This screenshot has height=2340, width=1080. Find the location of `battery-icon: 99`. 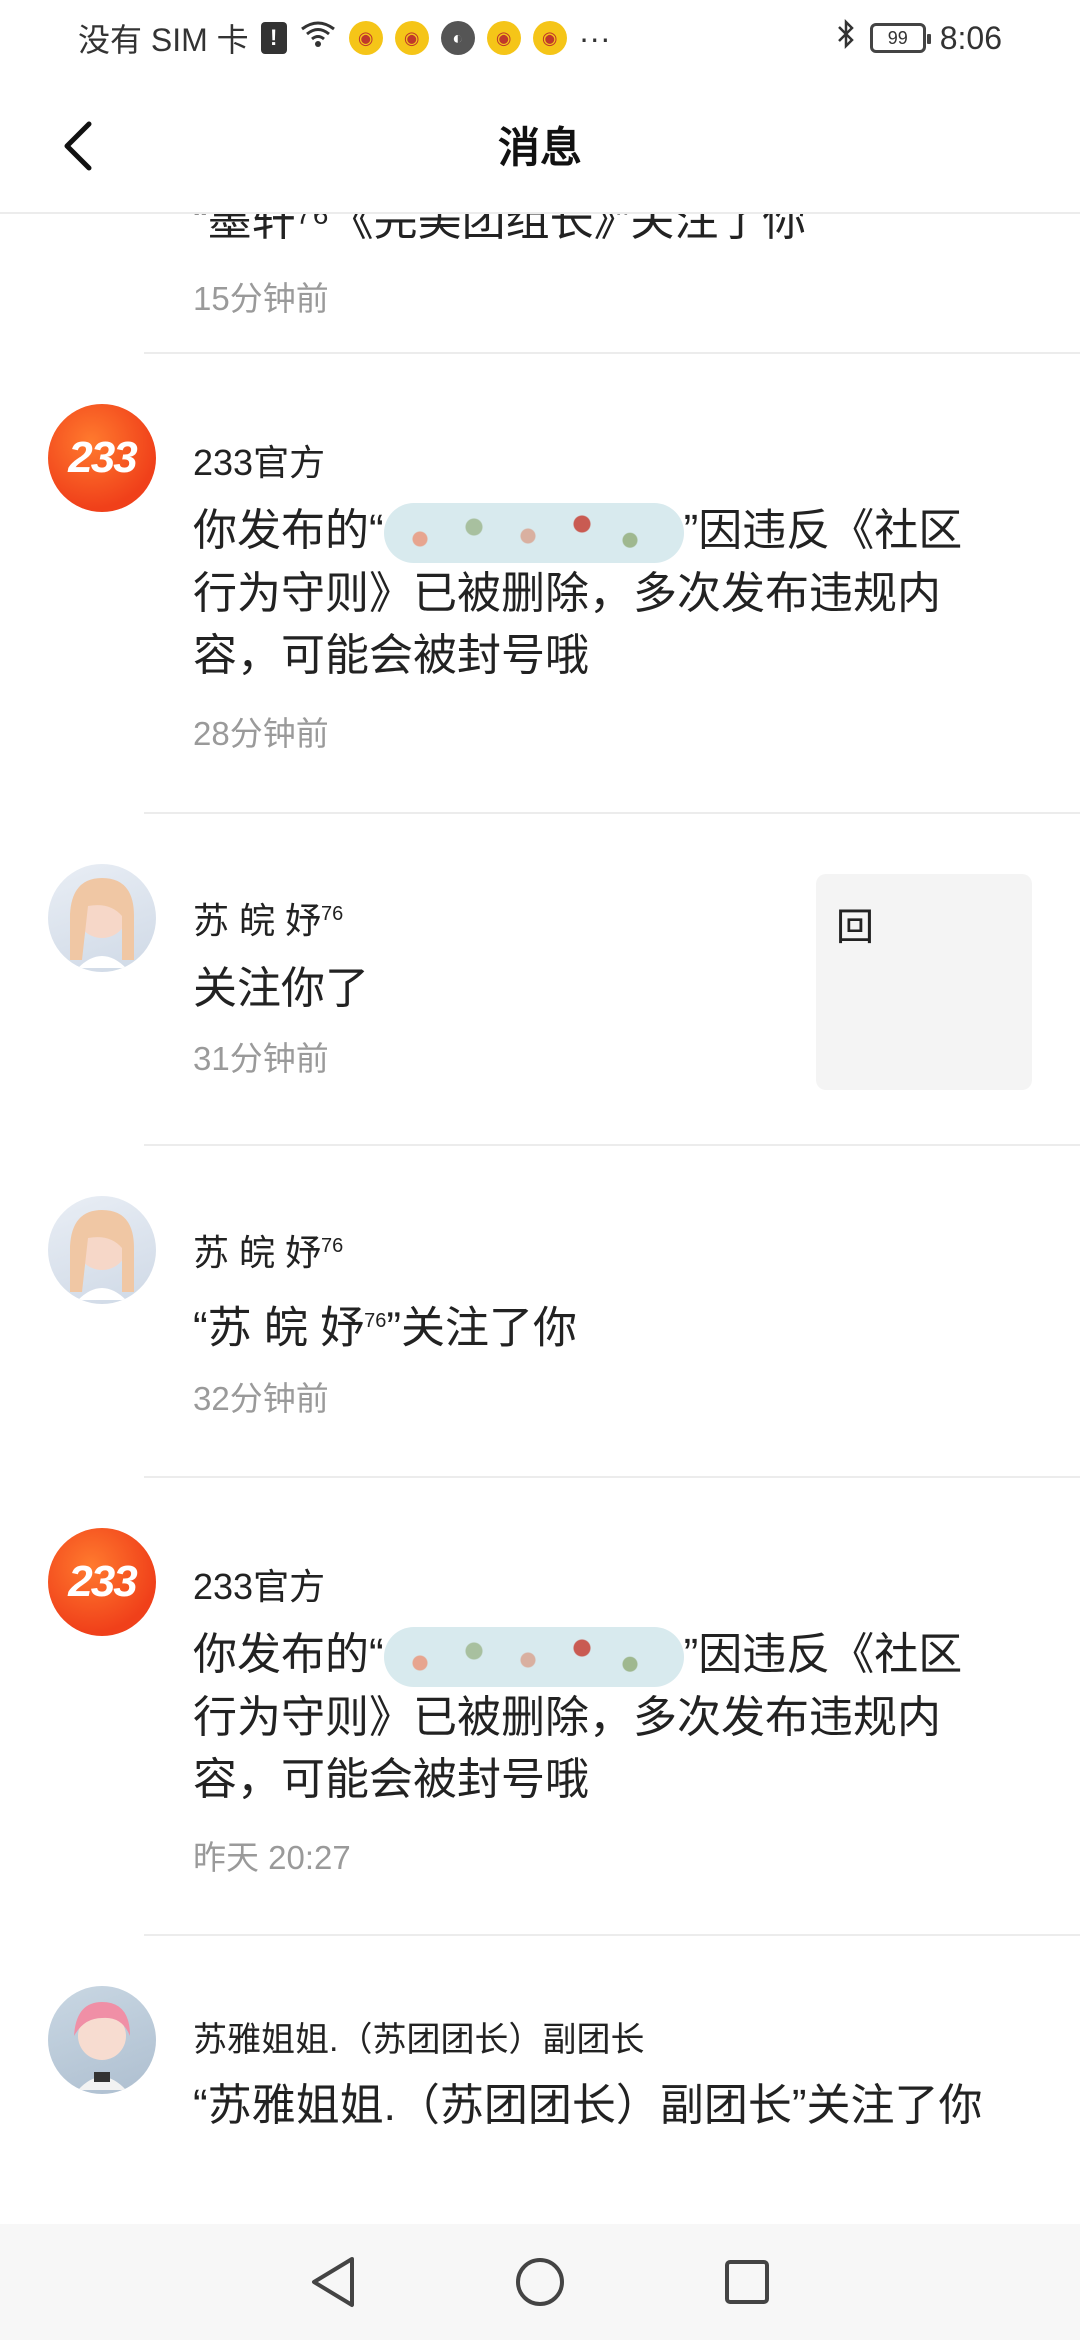

battery-icon: 99 is located at coordinates (900, 38).